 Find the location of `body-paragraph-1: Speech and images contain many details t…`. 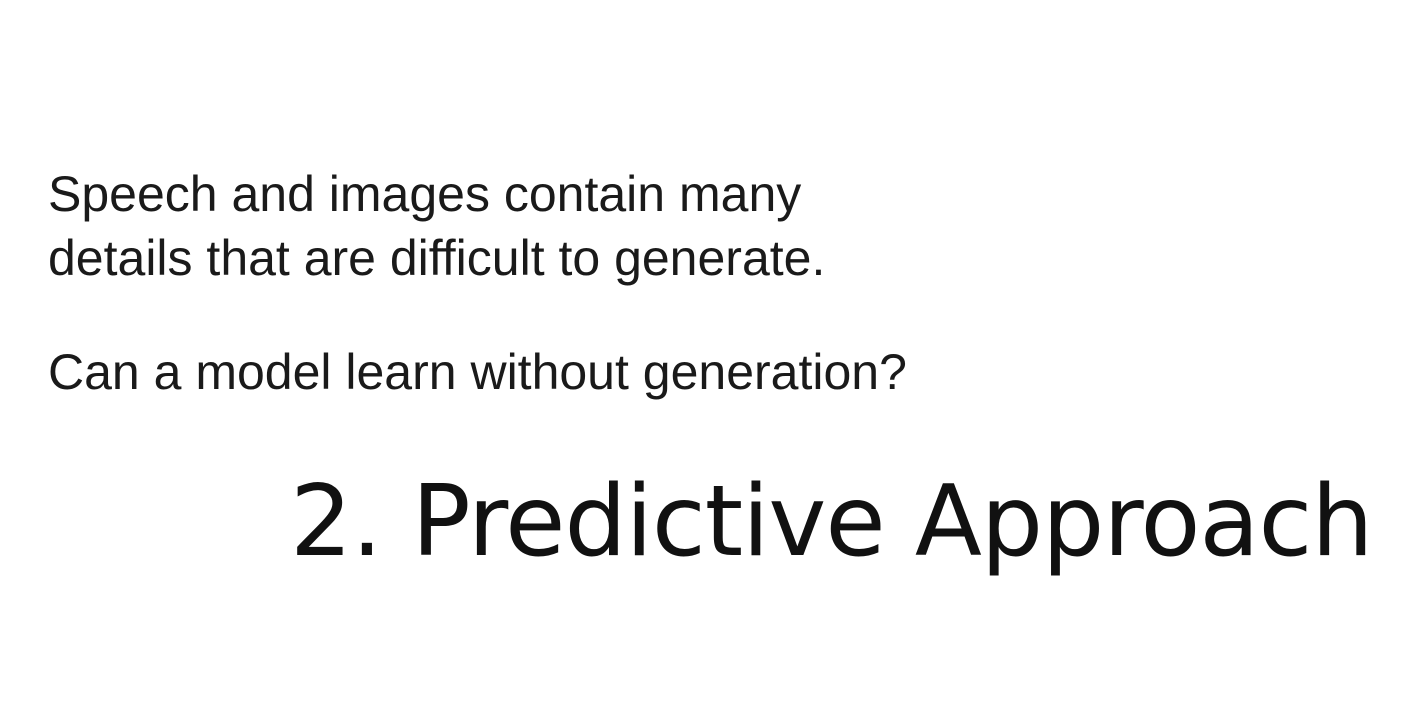

body-paragraph-1: Speech and images contain many details t… is located at coordinates (436, 226).